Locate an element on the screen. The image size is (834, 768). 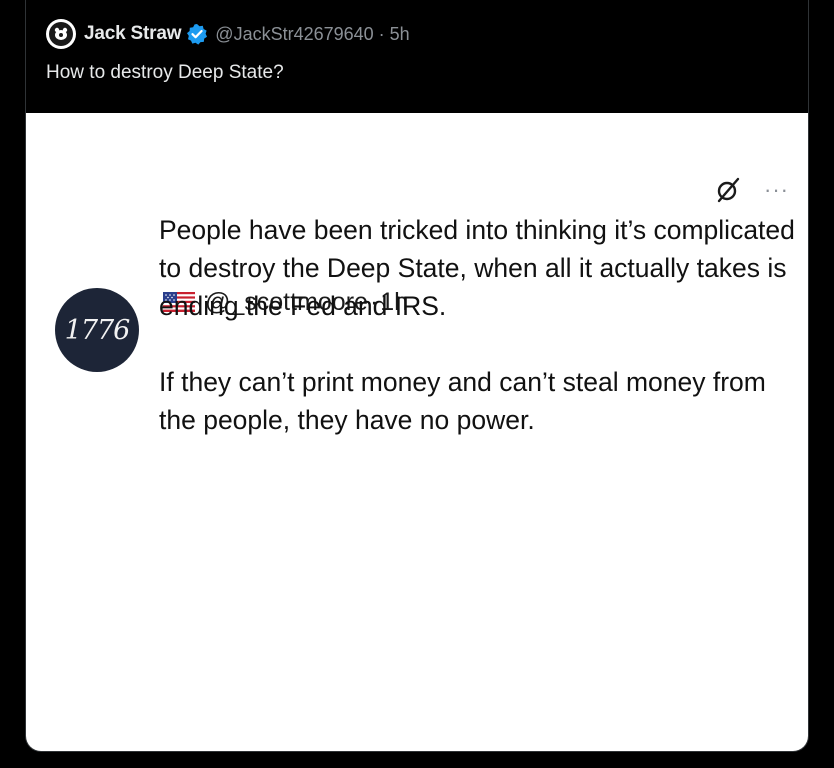
embedded-avatar: 1776 is located at coordinates (97, 330).